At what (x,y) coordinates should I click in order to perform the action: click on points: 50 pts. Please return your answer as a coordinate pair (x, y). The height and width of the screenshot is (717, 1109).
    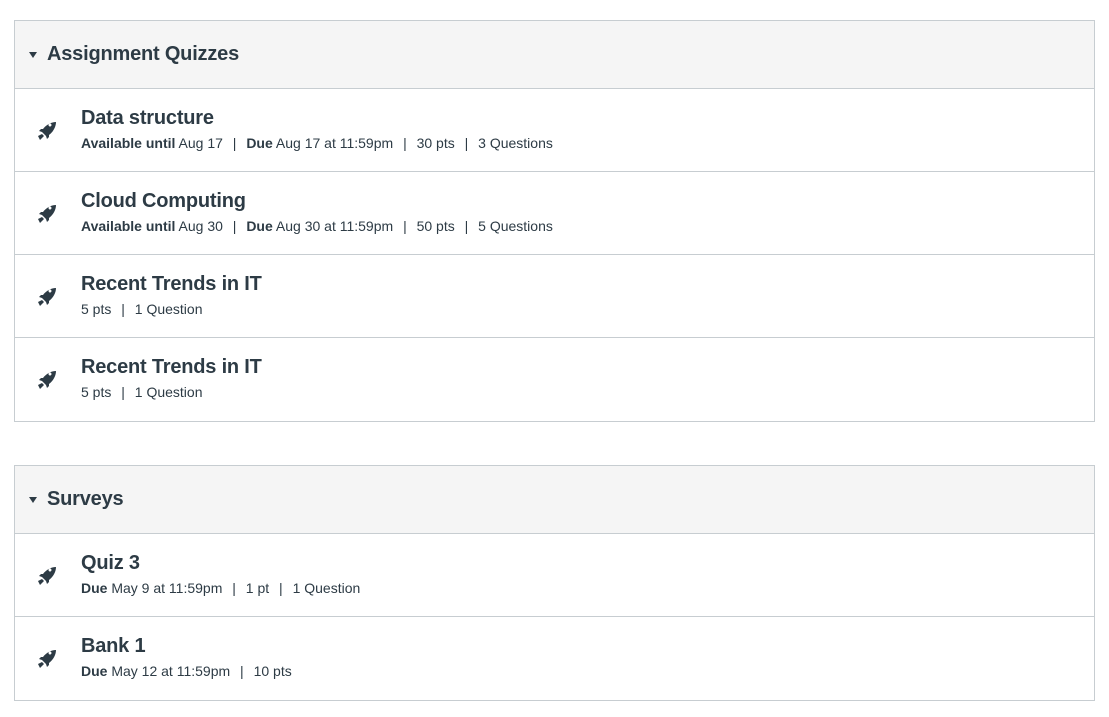
    Looking at the image, I should click on (435, 226).